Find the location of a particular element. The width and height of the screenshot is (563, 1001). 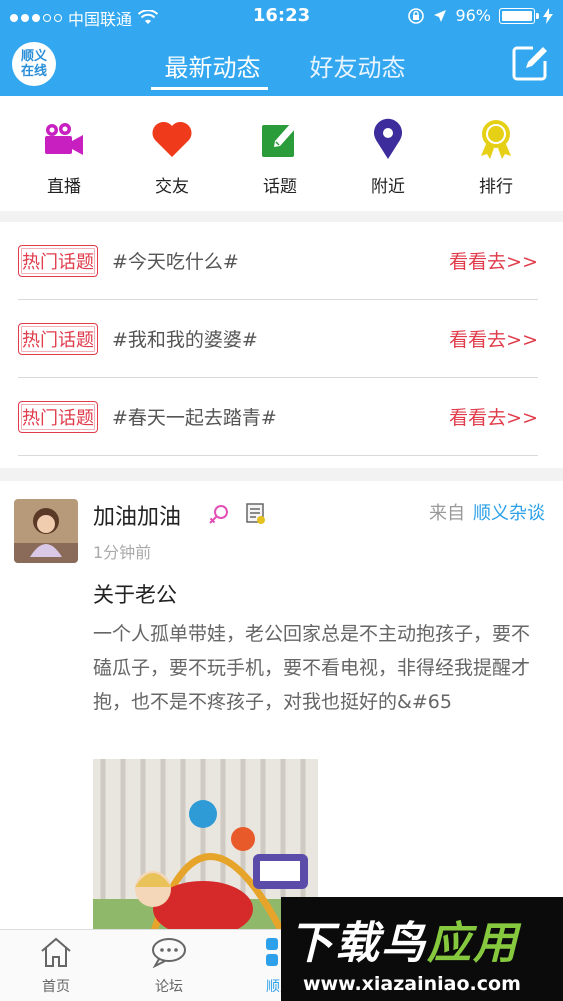

nav-home: 首页 is located at coordinates (56, 966).